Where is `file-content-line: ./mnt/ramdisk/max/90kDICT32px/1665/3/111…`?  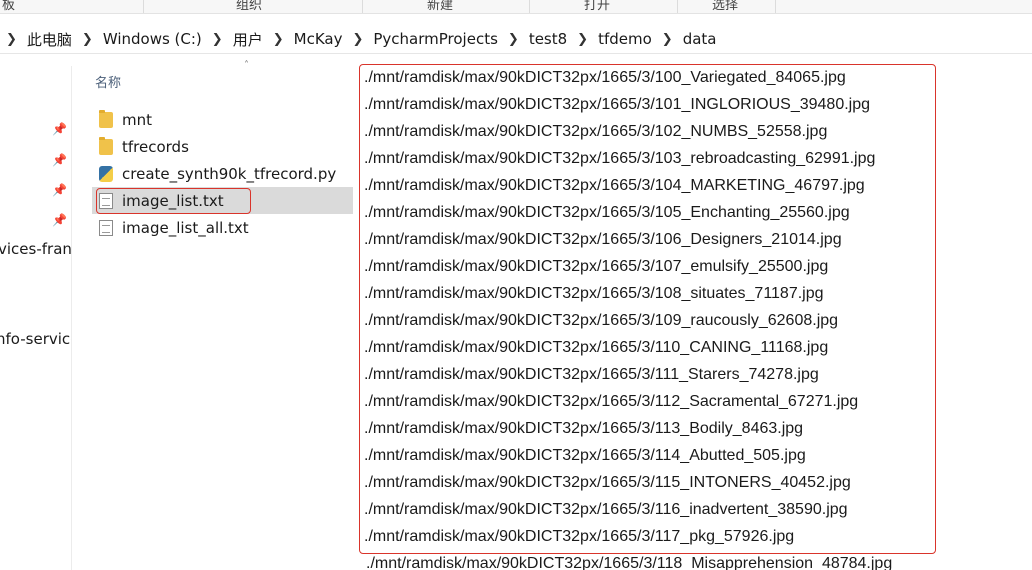
file-content-line: ./mnt/ramdisk/max/90kDICT32px/1665/3/111… is located at coordinates (591, 374).